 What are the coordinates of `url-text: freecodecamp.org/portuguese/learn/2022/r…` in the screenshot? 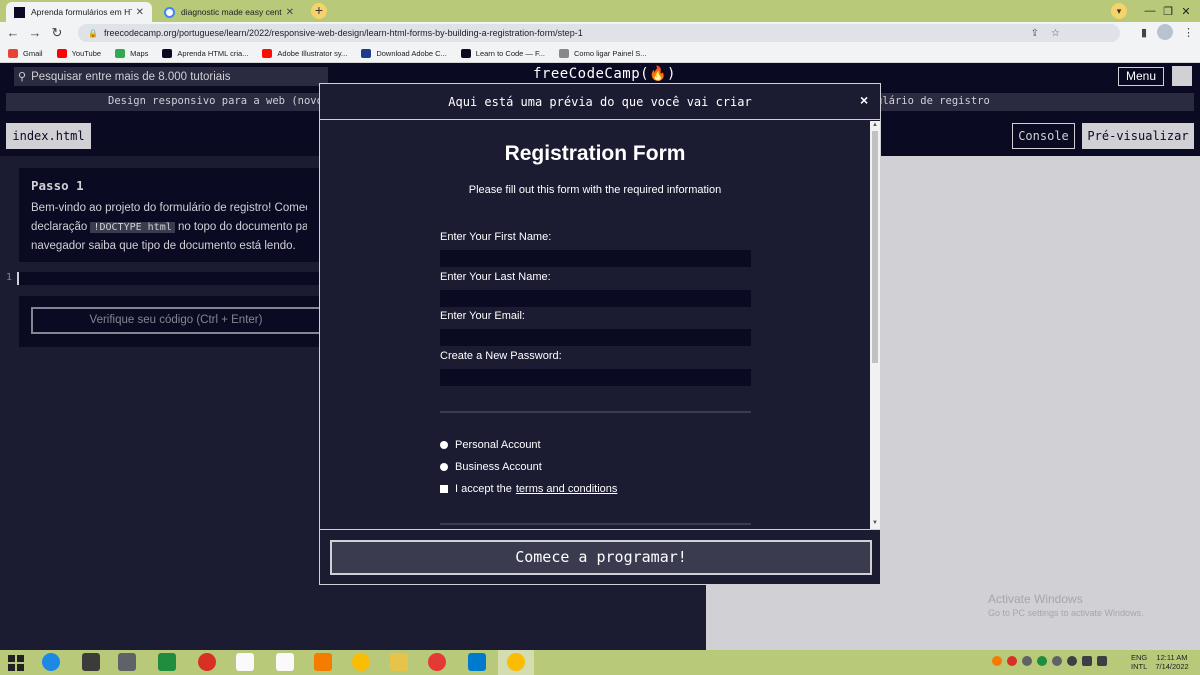 It's located at (343, 33).